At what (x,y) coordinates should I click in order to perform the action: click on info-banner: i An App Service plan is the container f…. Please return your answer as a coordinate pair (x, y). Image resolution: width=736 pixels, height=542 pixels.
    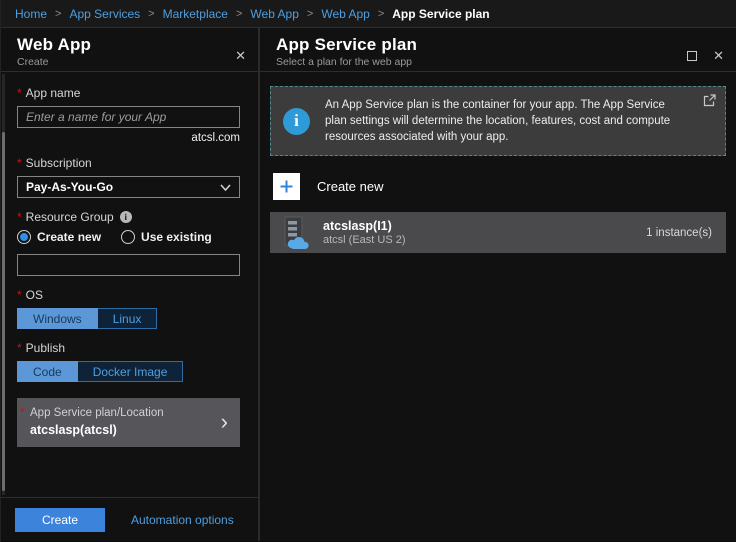
    Looking at the image, I should click on (498, 121).